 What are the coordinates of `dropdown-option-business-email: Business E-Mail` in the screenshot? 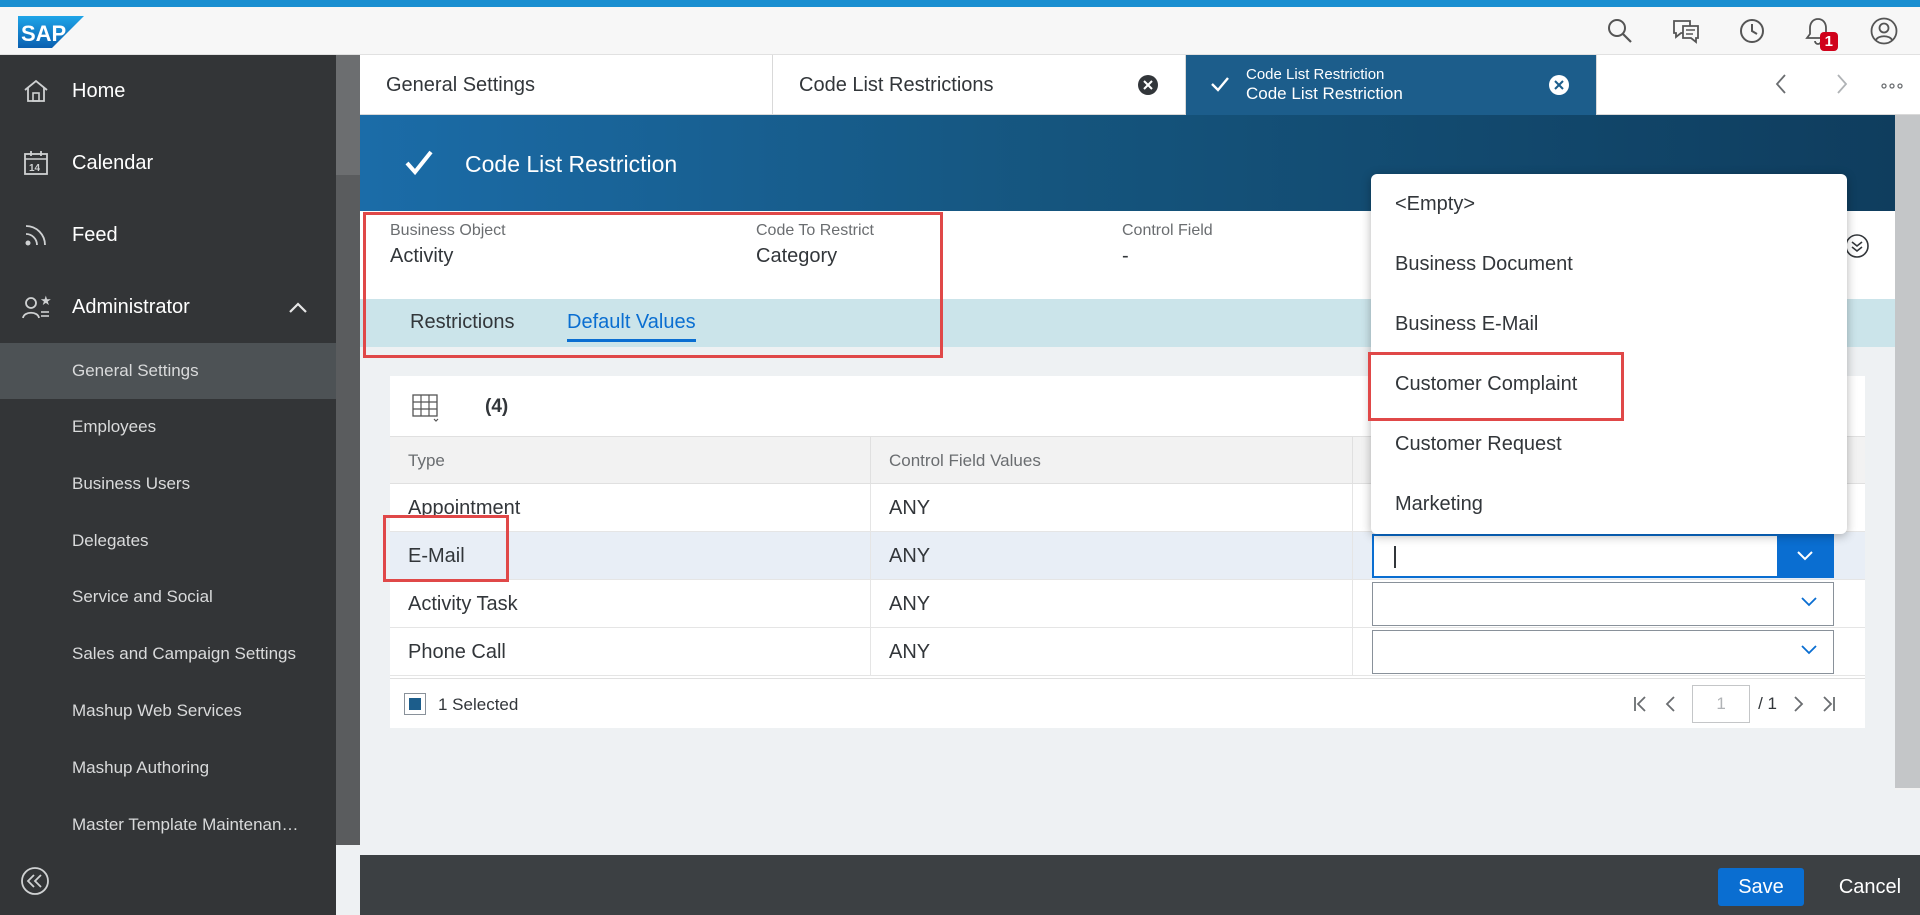 It's located at (1609, 324).